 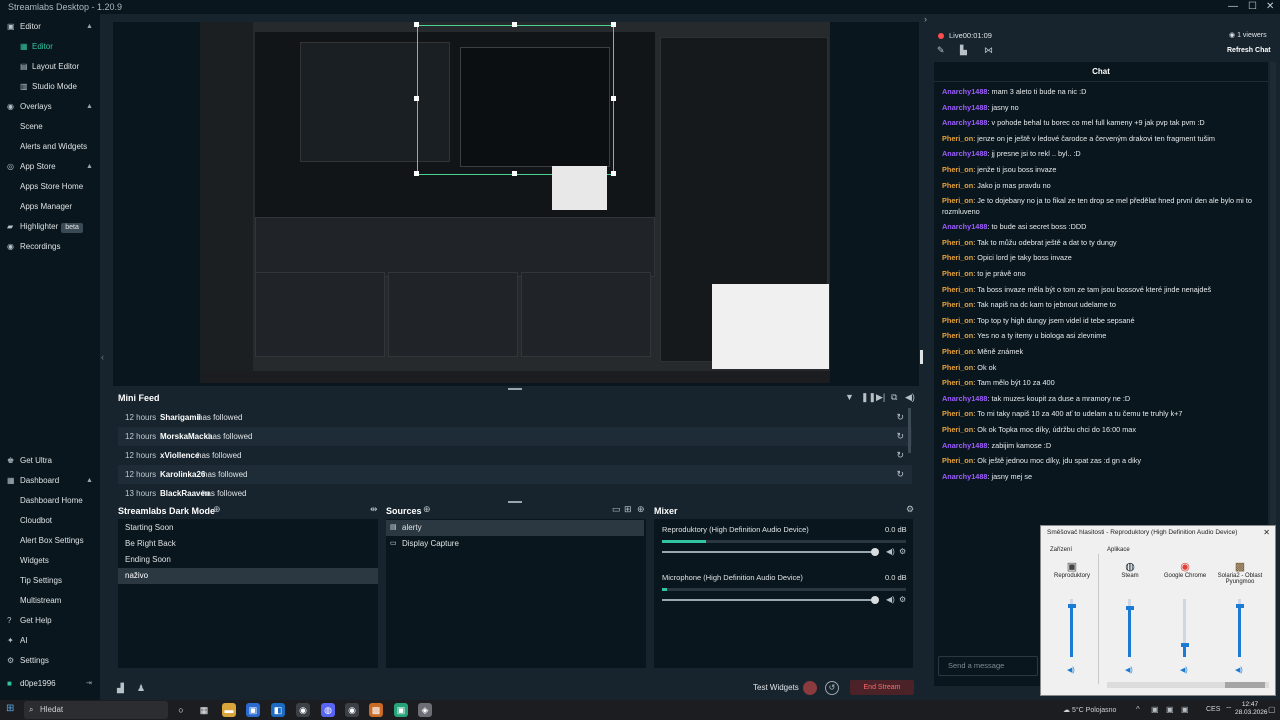 I want to click on folder-icon: ▭, so click(x=616, y=509).